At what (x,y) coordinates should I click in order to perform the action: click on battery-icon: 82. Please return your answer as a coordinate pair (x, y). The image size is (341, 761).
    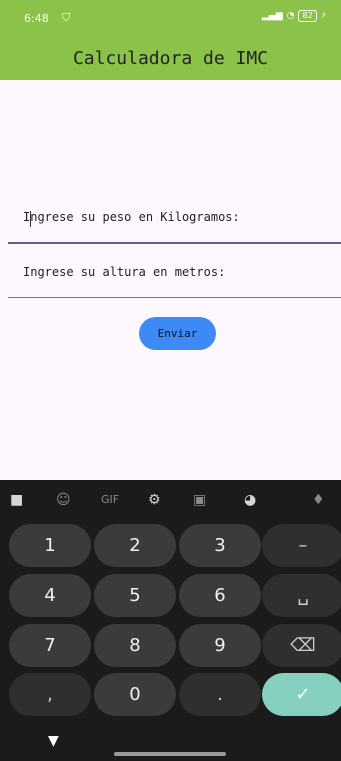
    Looking at the image, I should click on (307, 16).